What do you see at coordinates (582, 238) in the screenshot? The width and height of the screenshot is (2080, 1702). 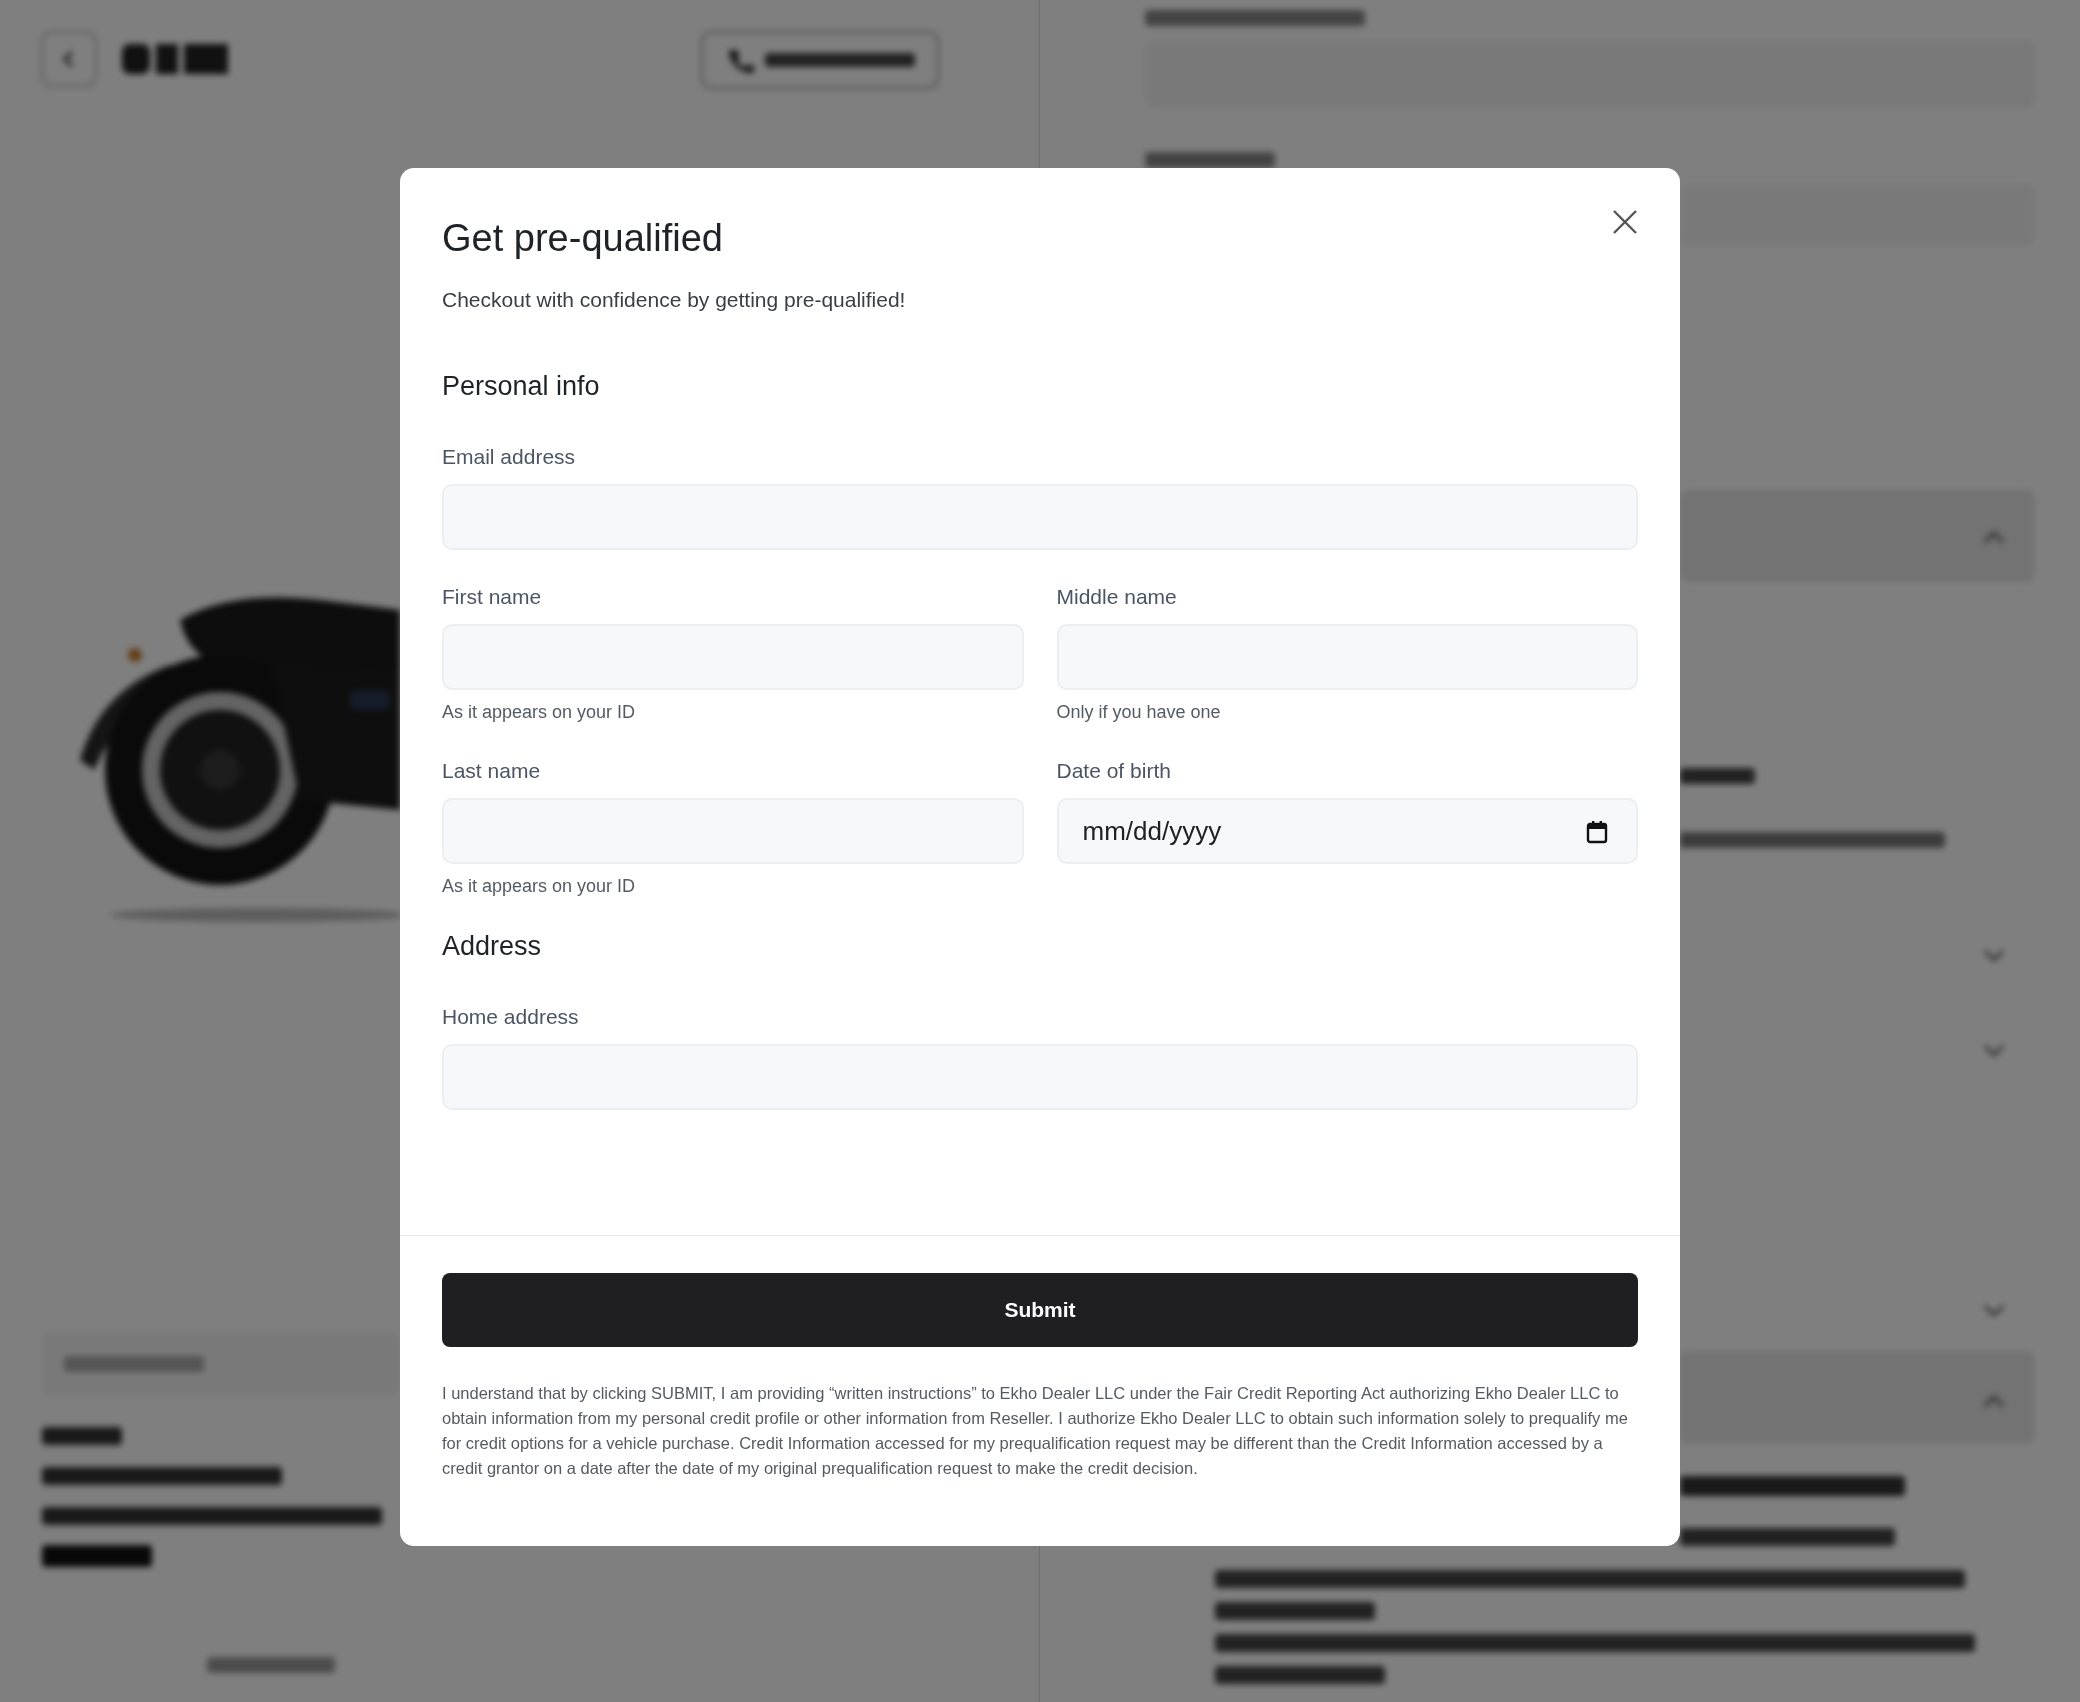 I see `dialog-title: Get pre-qualified` at bounding box center [582, 238].